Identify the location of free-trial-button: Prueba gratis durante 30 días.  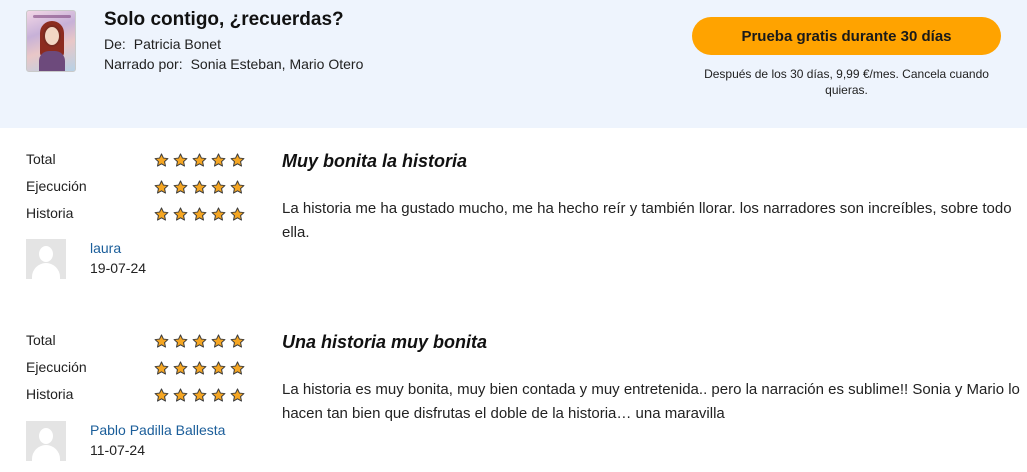
(846, 36).